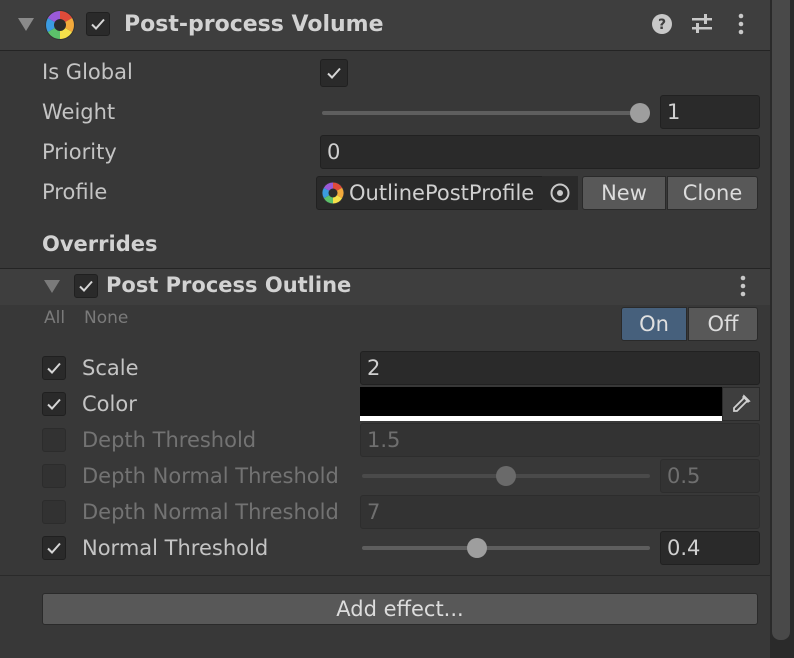  Describe the element at coordinates (210, 476) in the screenshot. I see `depth-normal-threshold-label: Depth Normal Threshold` at that location.